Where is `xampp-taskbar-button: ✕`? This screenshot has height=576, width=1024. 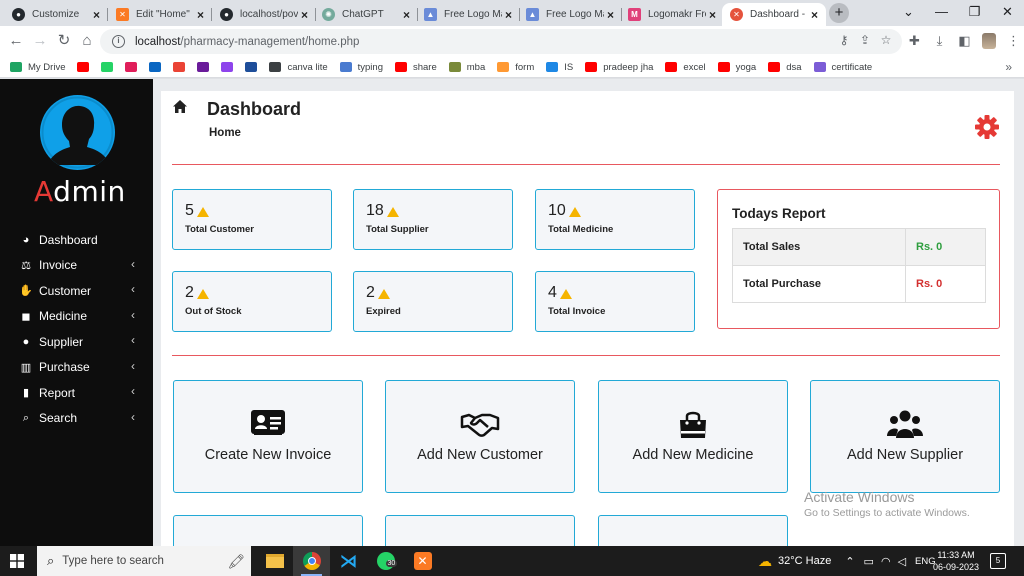
xampp-taskbar-button: ✕ is located at coordinates (422, 561).